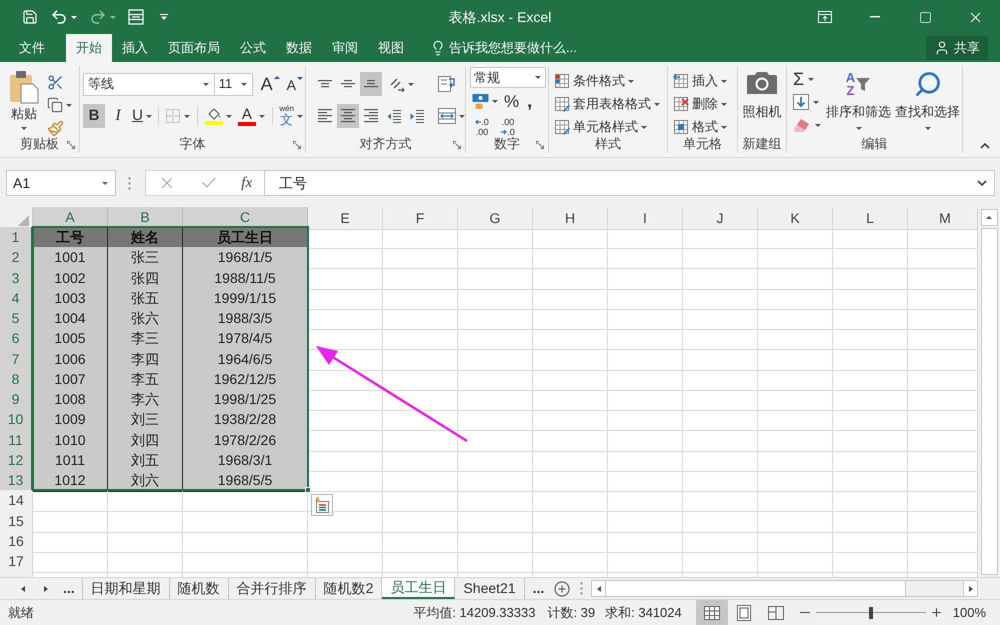 This screenshot has width=1000, height=625. I want to click on table-cell: 1005, so click(70, 339).